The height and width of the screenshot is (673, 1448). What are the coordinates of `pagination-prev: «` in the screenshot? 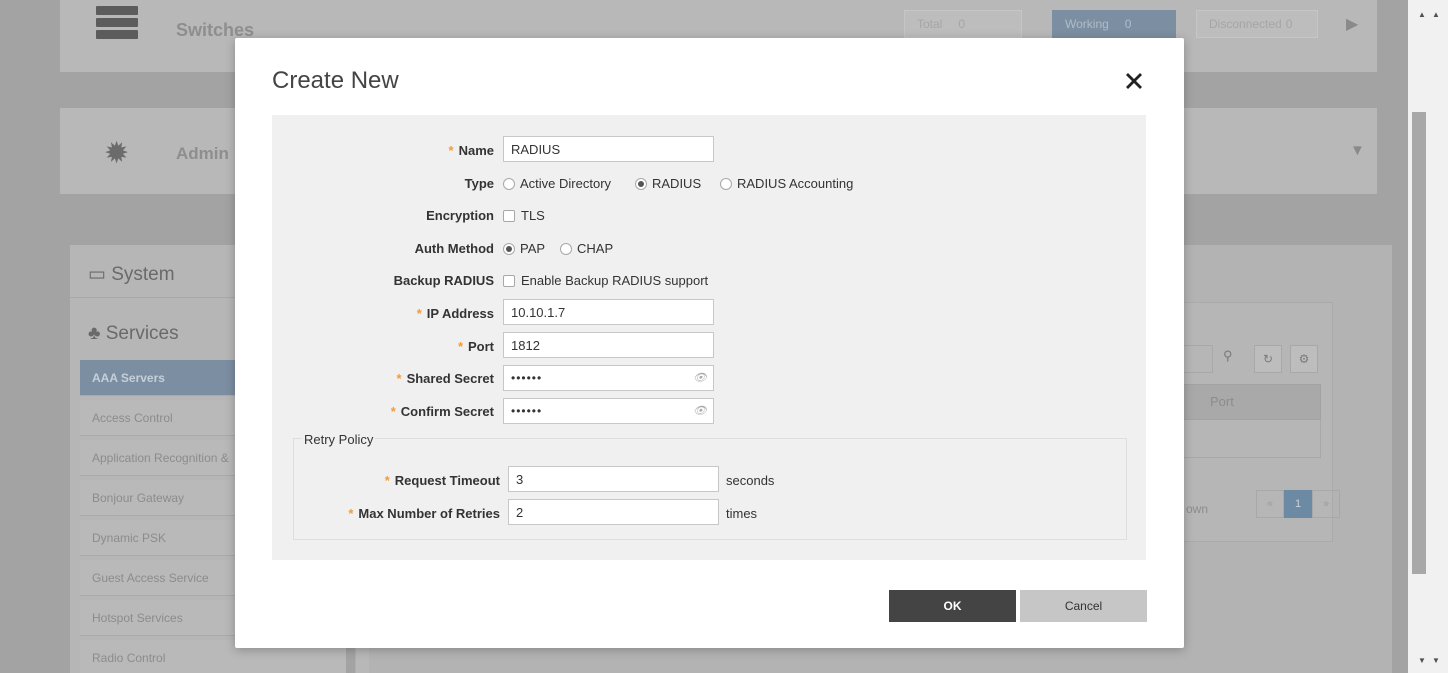 It's located at (1270, 504).